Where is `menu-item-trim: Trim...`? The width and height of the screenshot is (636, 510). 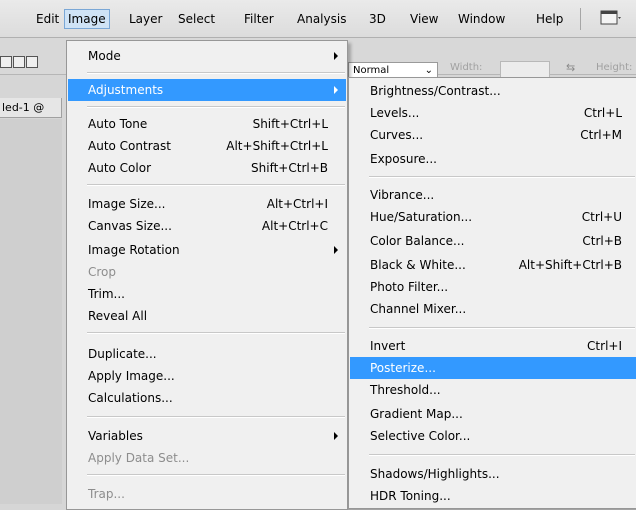
menu-item-trim: Trim... is located at coordinates (207, 294).